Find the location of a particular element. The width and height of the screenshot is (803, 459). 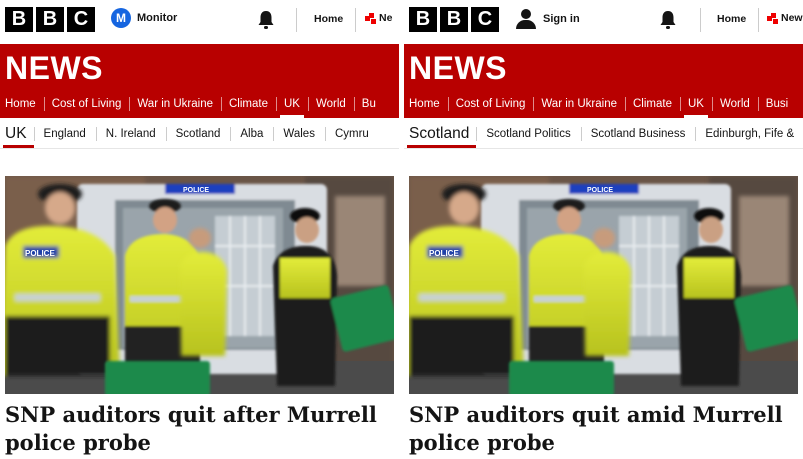

section-title: Scotland is located at coordinates (440, 134).